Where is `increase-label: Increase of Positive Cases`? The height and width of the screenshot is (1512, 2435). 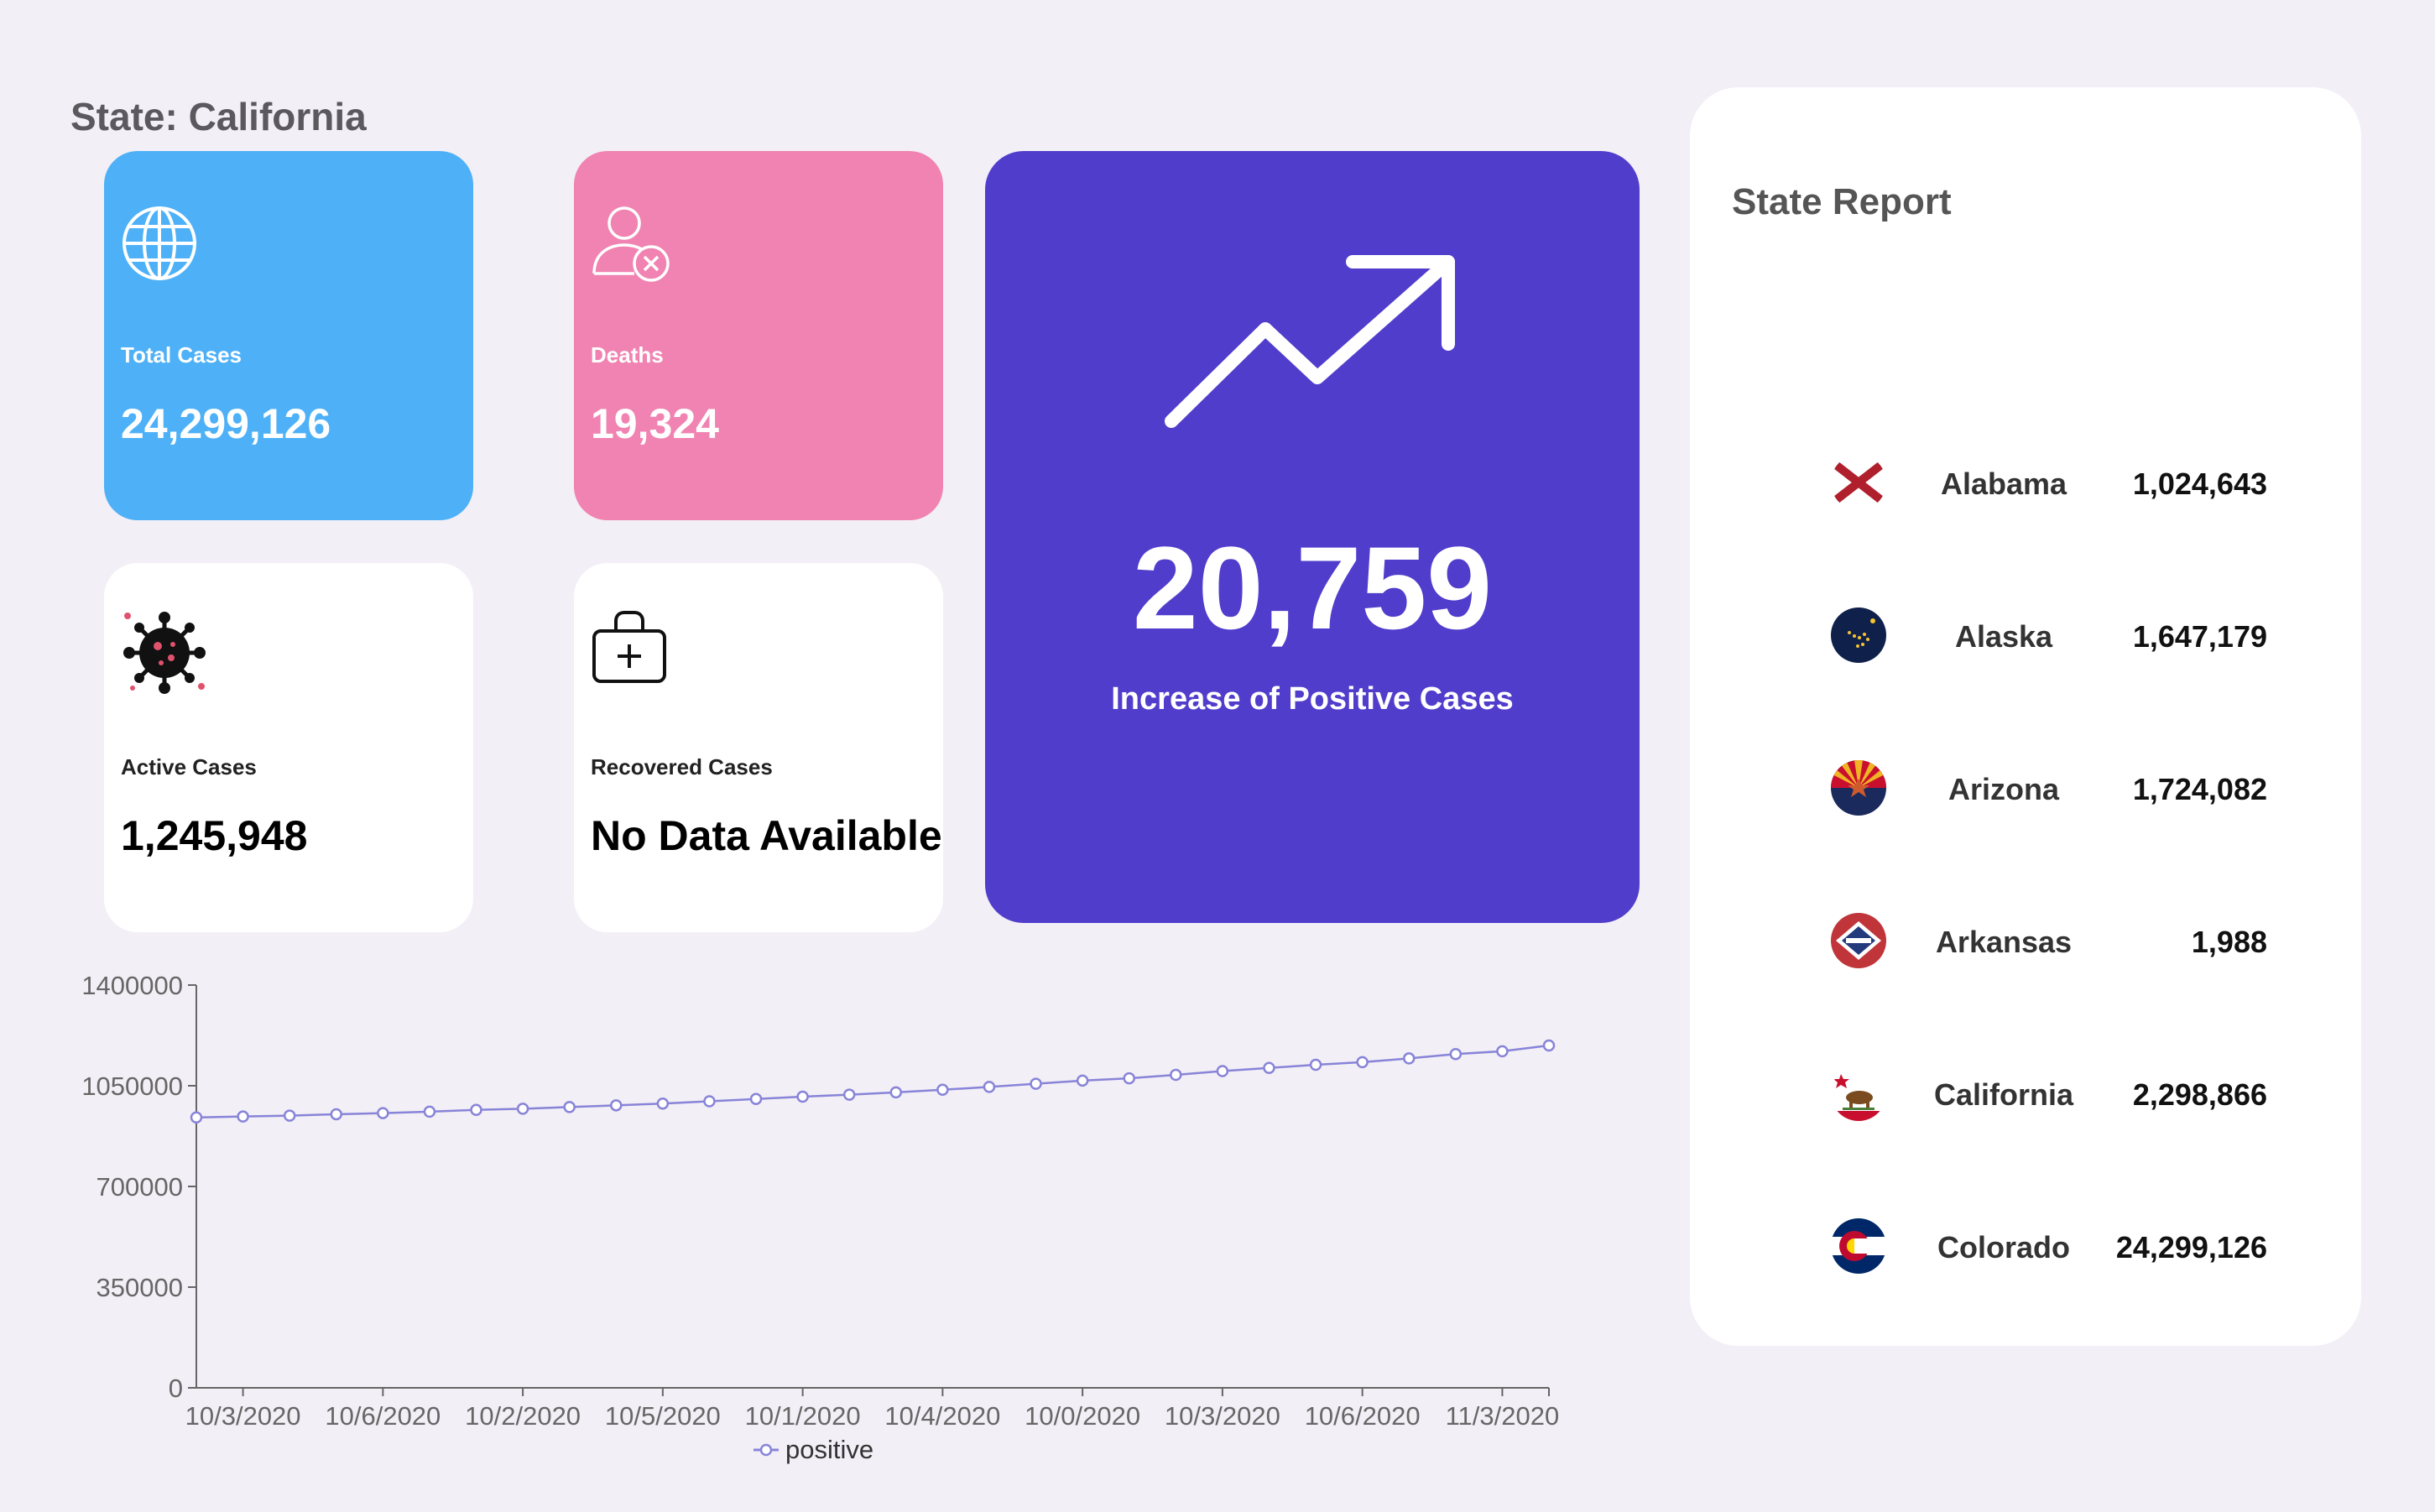 increase-label: Increase of Positive Cases is located at coordinates (1312, 699).